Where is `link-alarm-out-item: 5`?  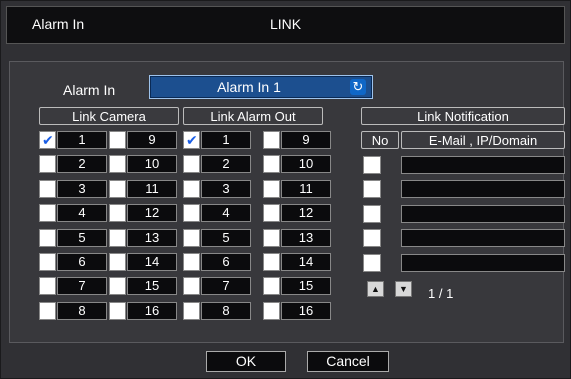 link-alarm-out-item: 5 is located at coordinates (218, 239).